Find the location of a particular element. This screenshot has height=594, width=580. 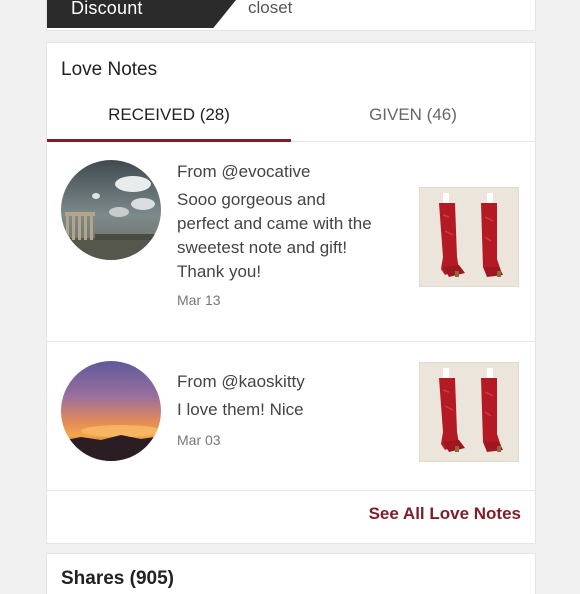

shares-title: Shares (905) is located at coordinates (118, 578).